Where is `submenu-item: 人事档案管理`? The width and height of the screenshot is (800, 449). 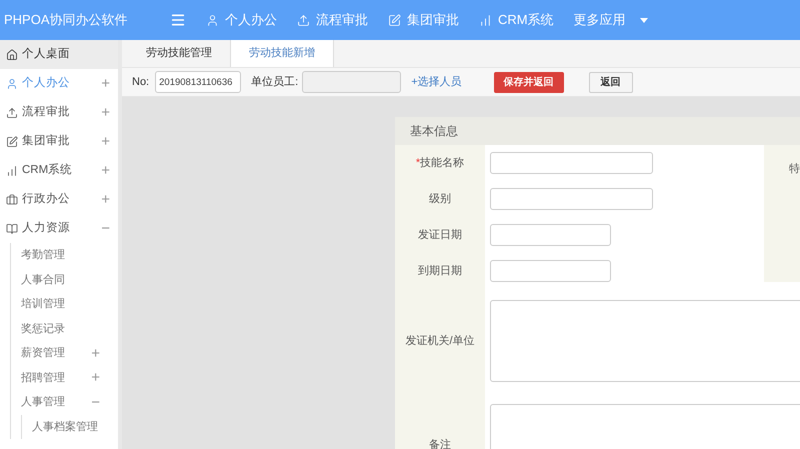
submenu-item: 人事档案管理 is located at coordinates (65, 426).